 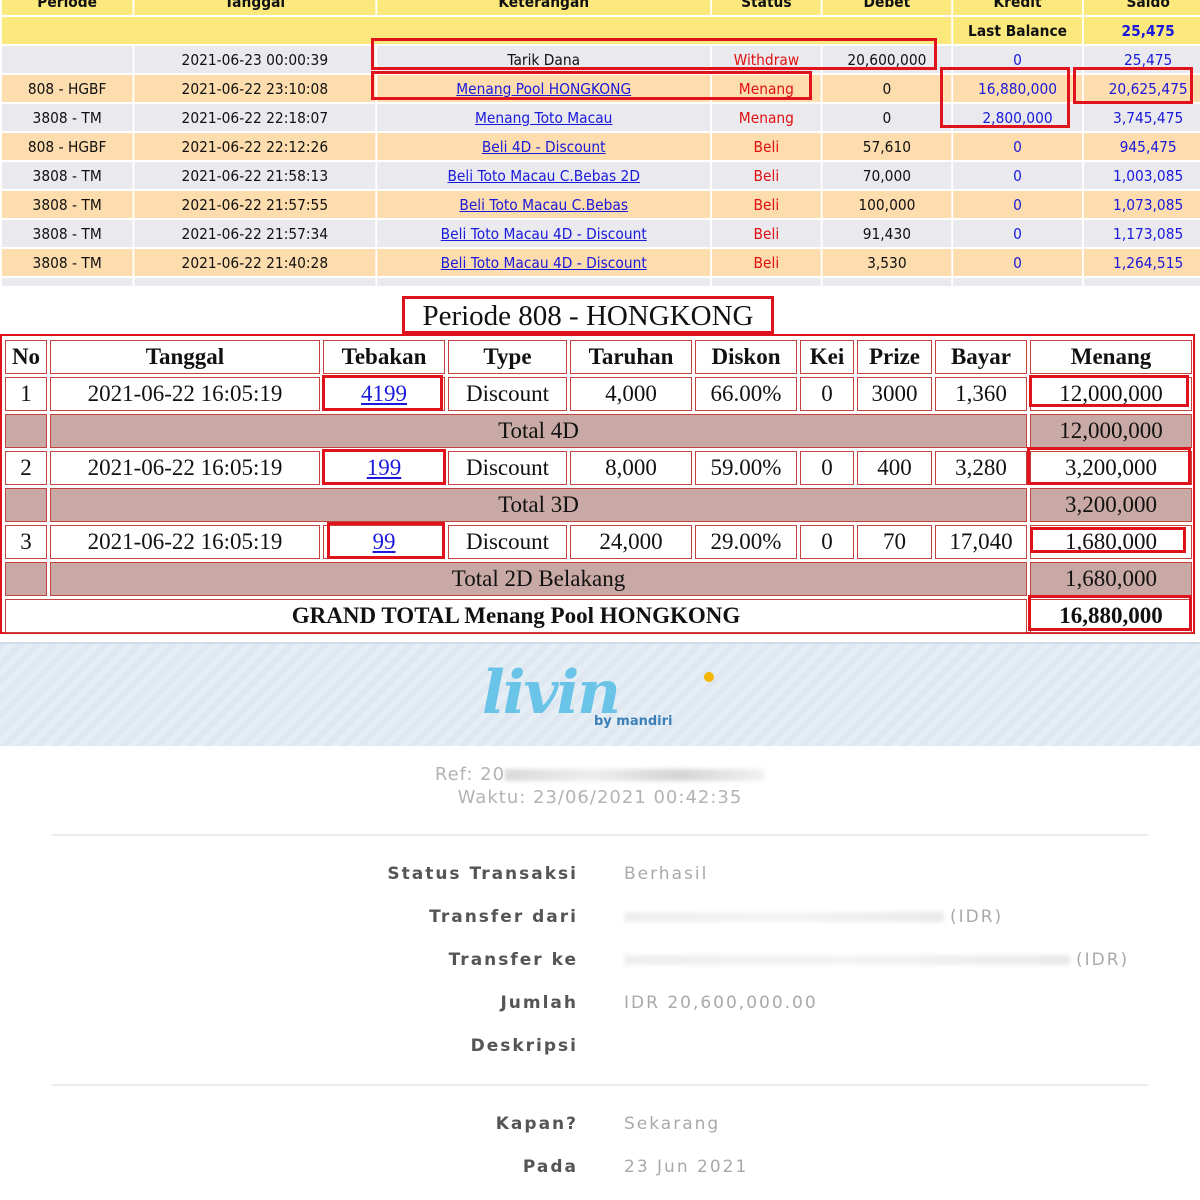 I want to click on receipt-field-label: Status Transaksi, so click(x=482, y=874).